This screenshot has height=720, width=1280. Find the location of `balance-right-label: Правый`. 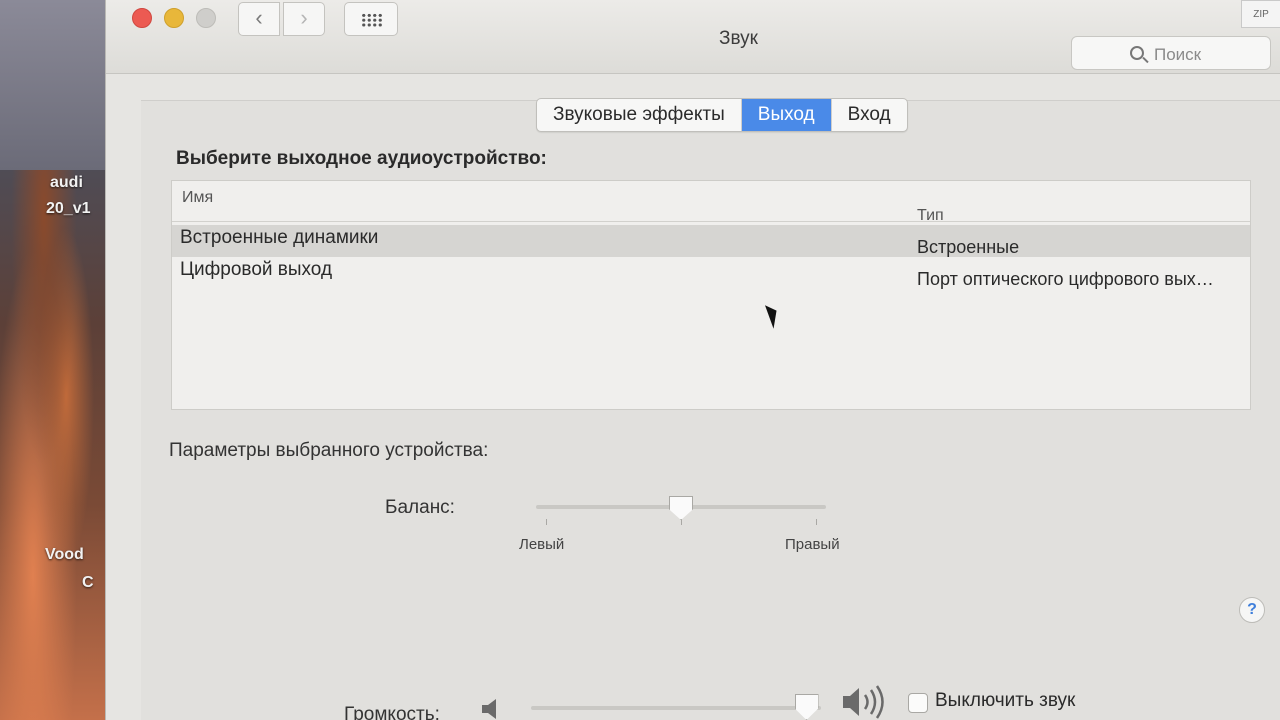

balance-right-label: Правый is located at coordinates (812, 544).